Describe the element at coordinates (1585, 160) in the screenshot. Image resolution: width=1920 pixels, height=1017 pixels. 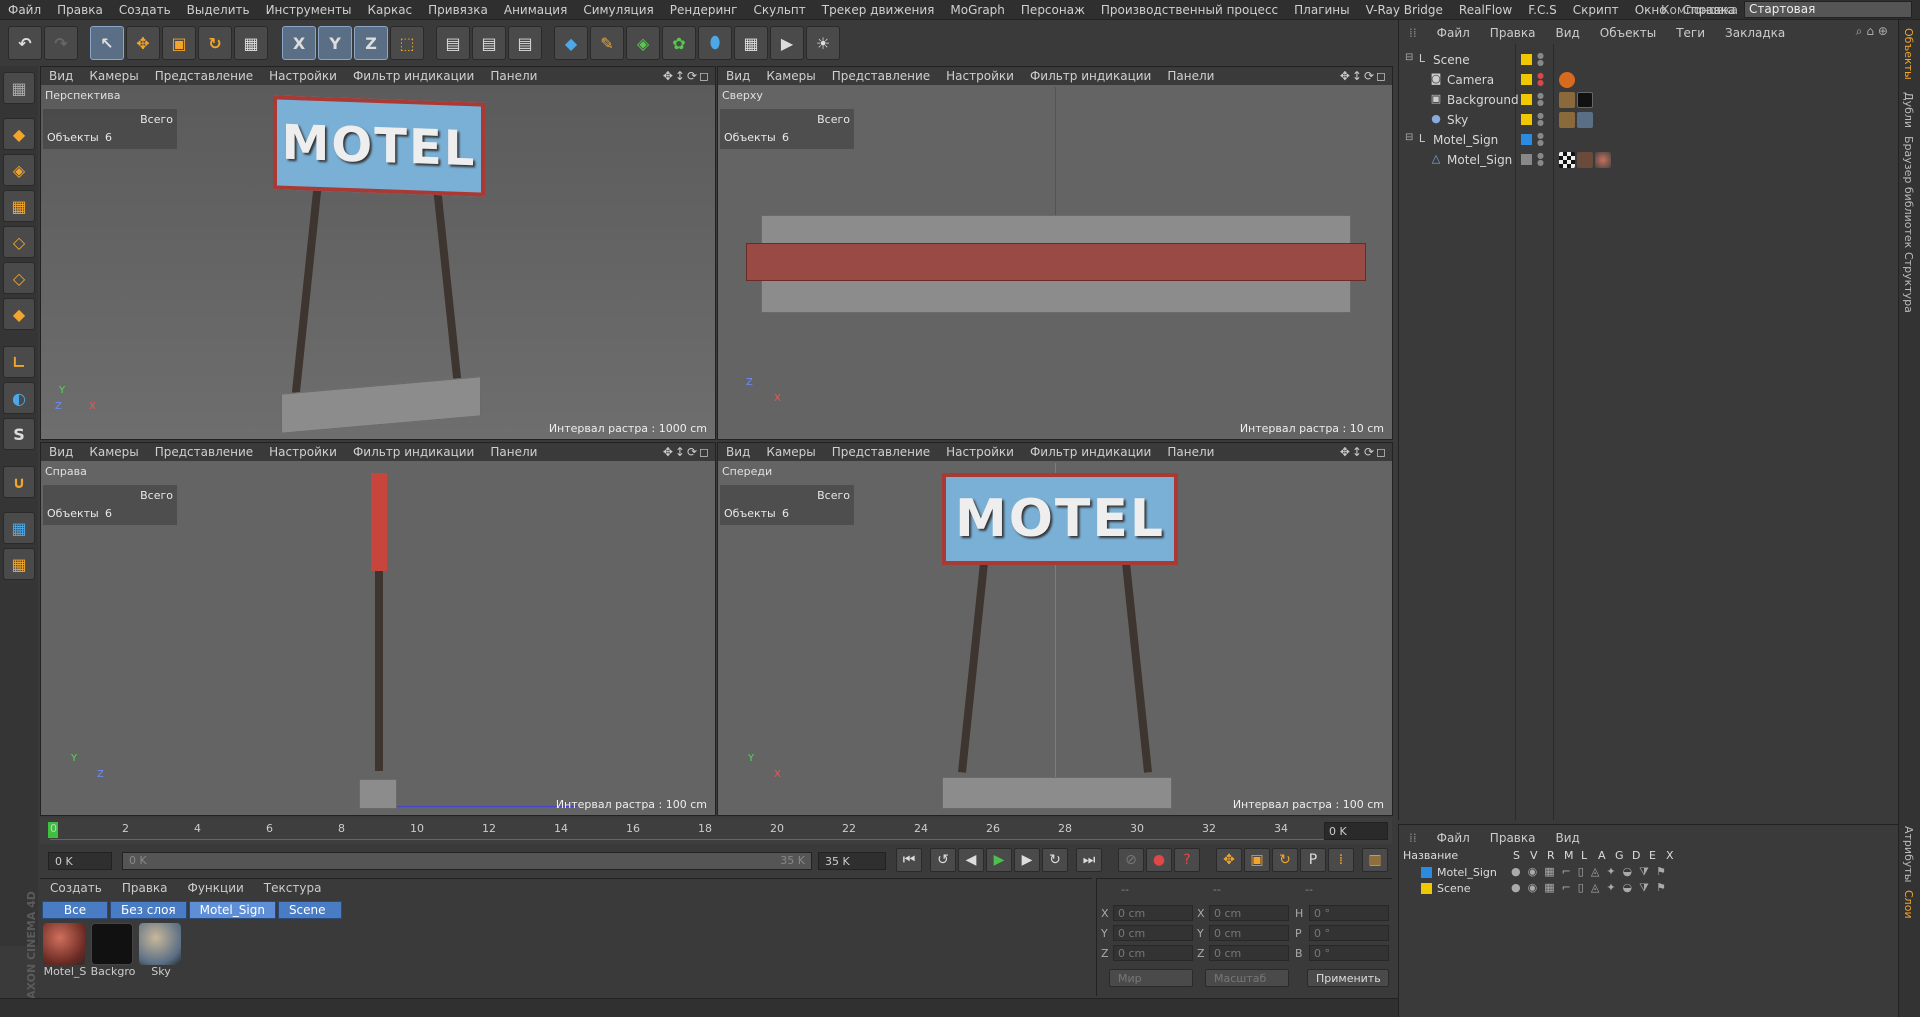
I see `selection-tag-icon` at that location.